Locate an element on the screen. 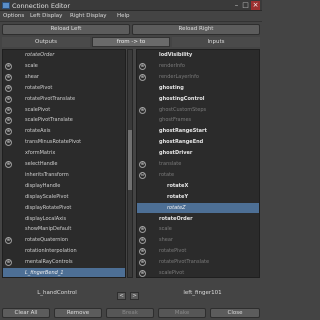 This screenshot has height=320, width=320. direction-toggle-button: from -> to is located at coordinates (131, 42).